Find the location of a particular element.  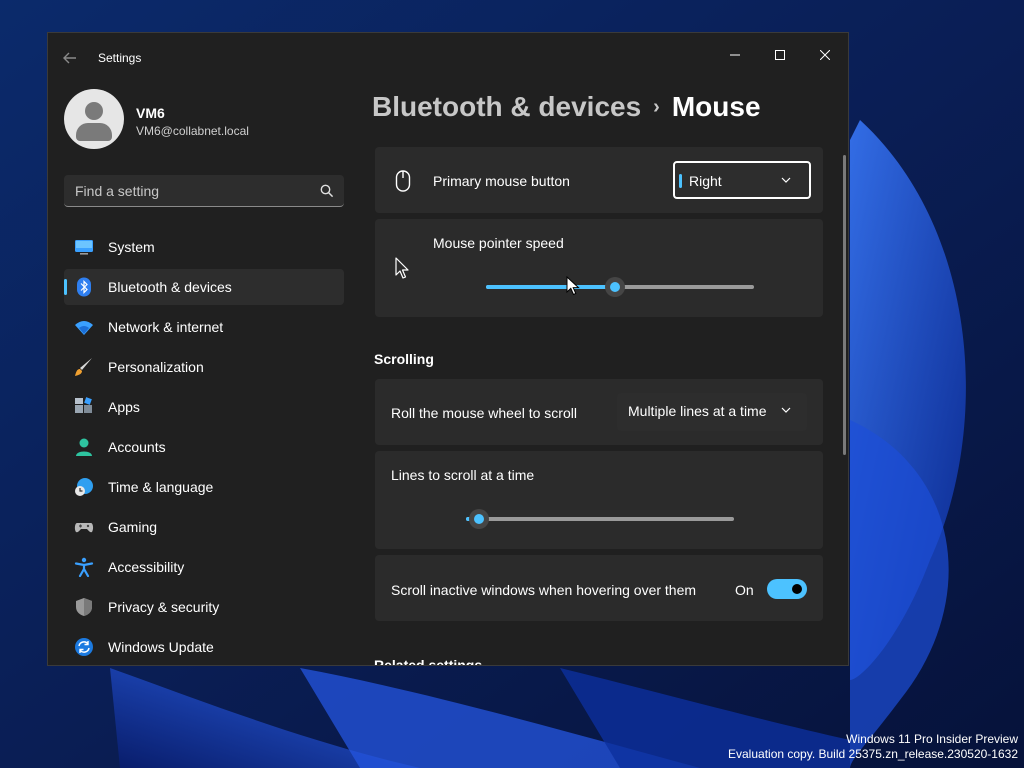

pointer-speed-slider is located at coordinates (620, 287).